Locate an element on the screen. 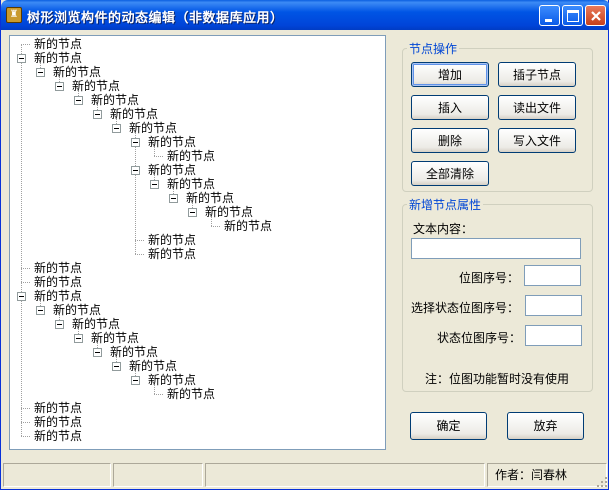 This screenshot has width=609, height=490. text-content-label: 文本内容： is located at coordinates (443, 229).